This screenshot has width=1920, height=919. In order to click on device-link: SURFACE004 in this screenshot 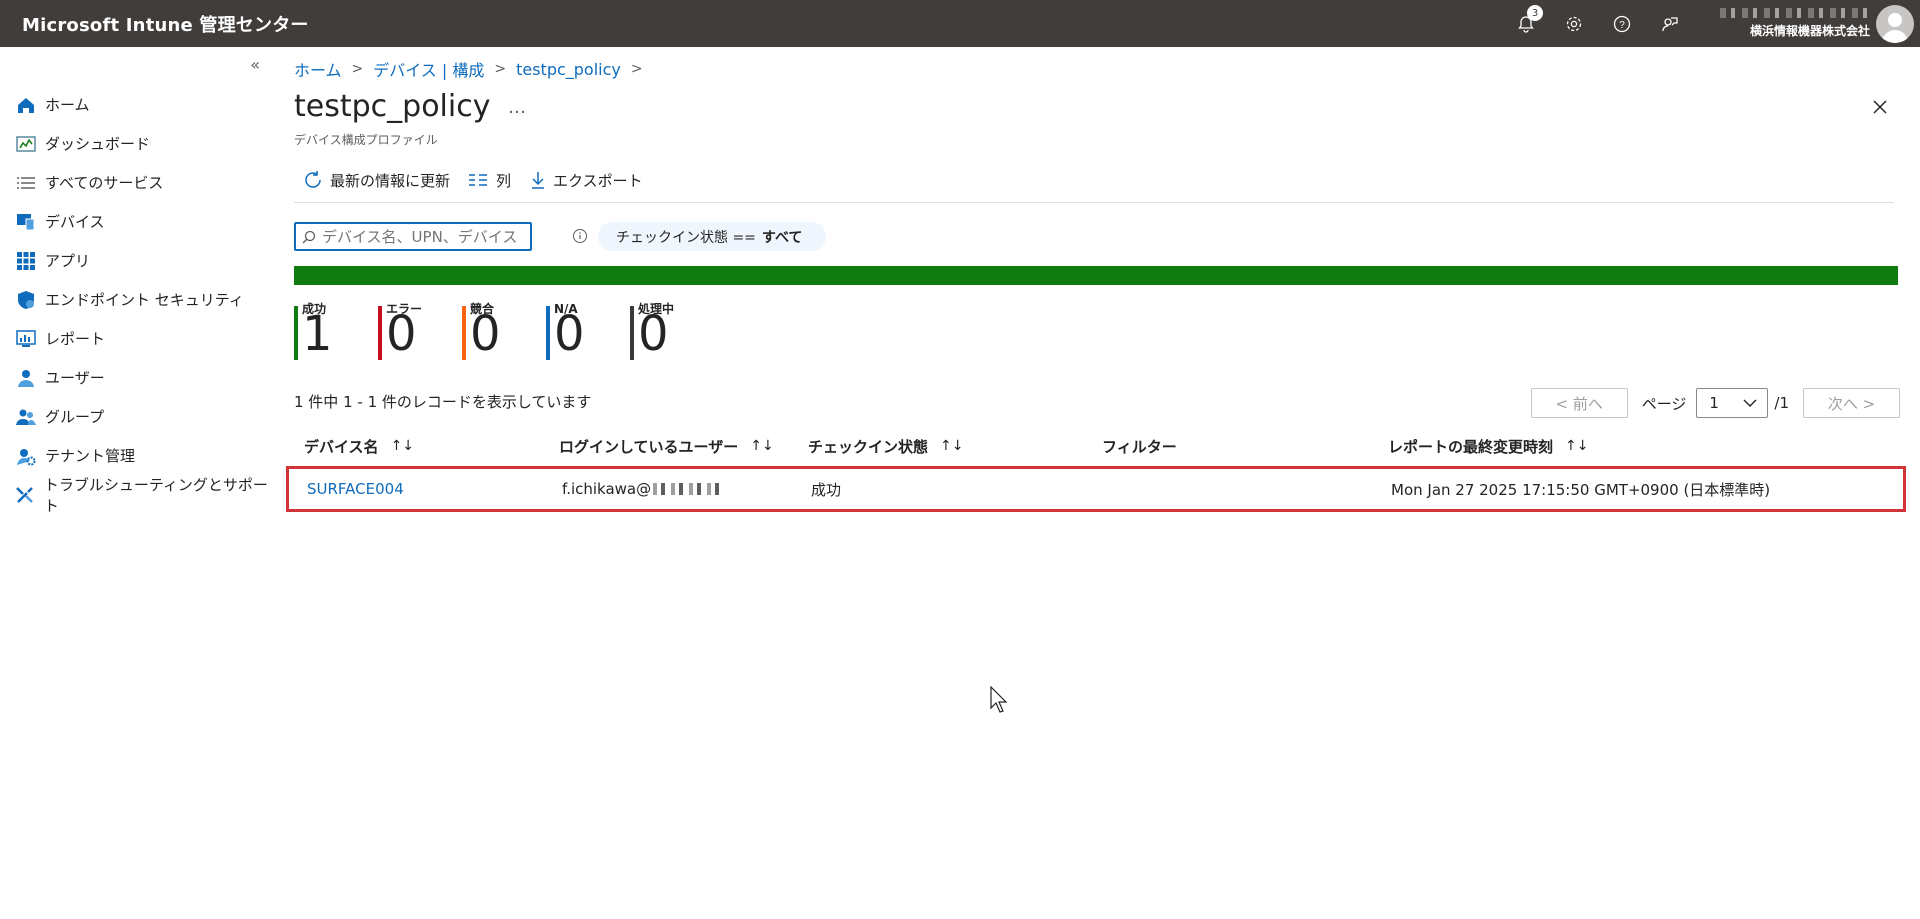, I will do `click(355, 489)`.